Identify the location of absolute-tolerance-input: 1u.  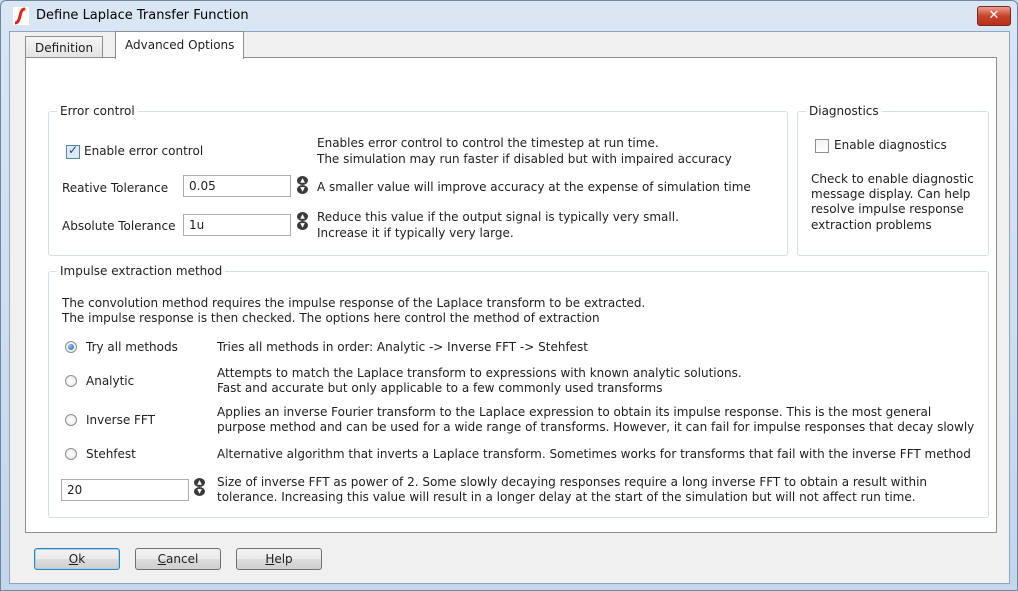
(237, 225).